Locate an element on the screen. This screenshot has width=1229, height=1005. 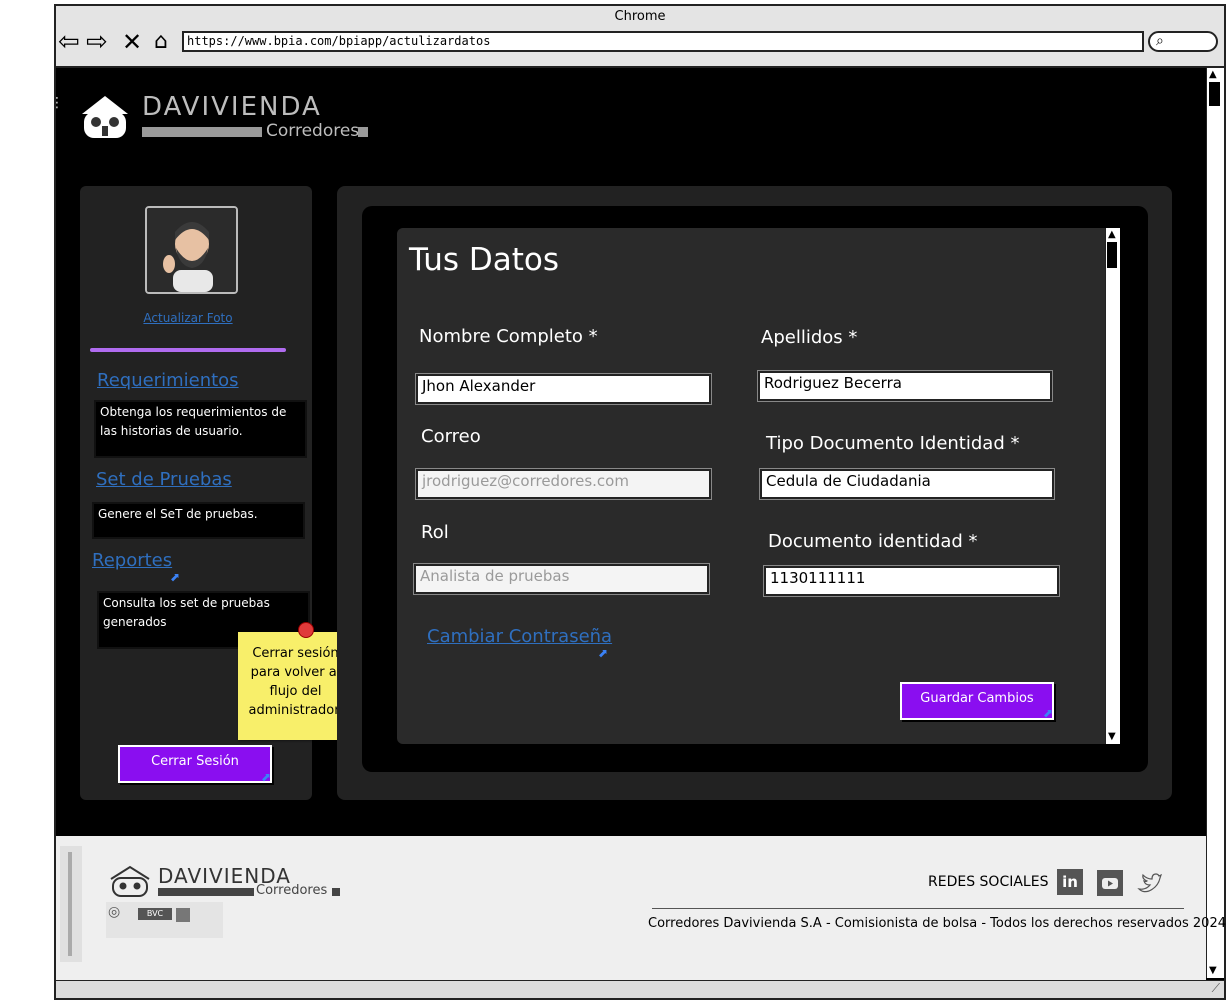
back-icon: ⇦ is located at coordinates (69, 42).